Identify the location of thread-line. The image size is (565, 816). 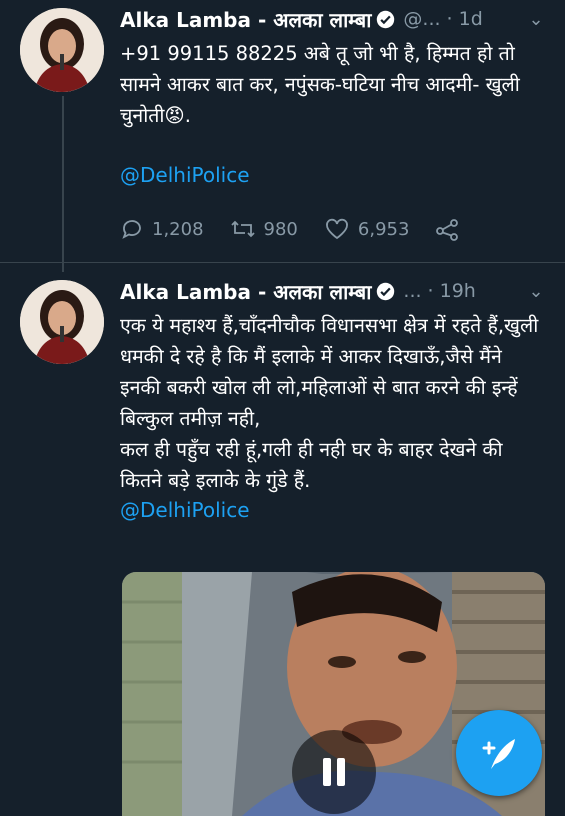
(63, 184).